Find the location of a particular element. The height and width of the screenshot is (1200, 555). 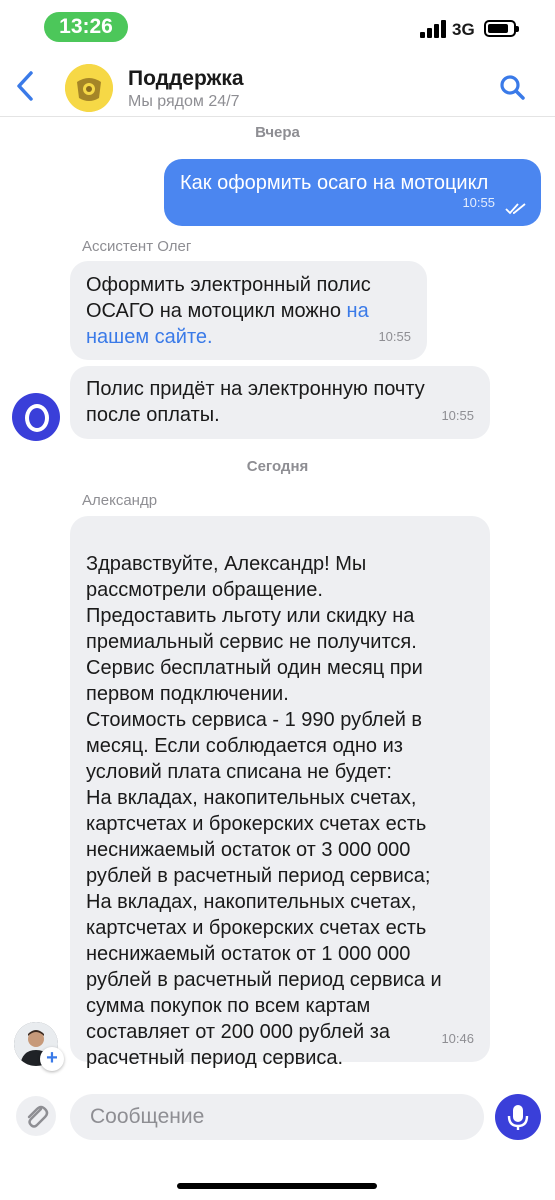

microphone-button is located at coordinates (518, 1117).